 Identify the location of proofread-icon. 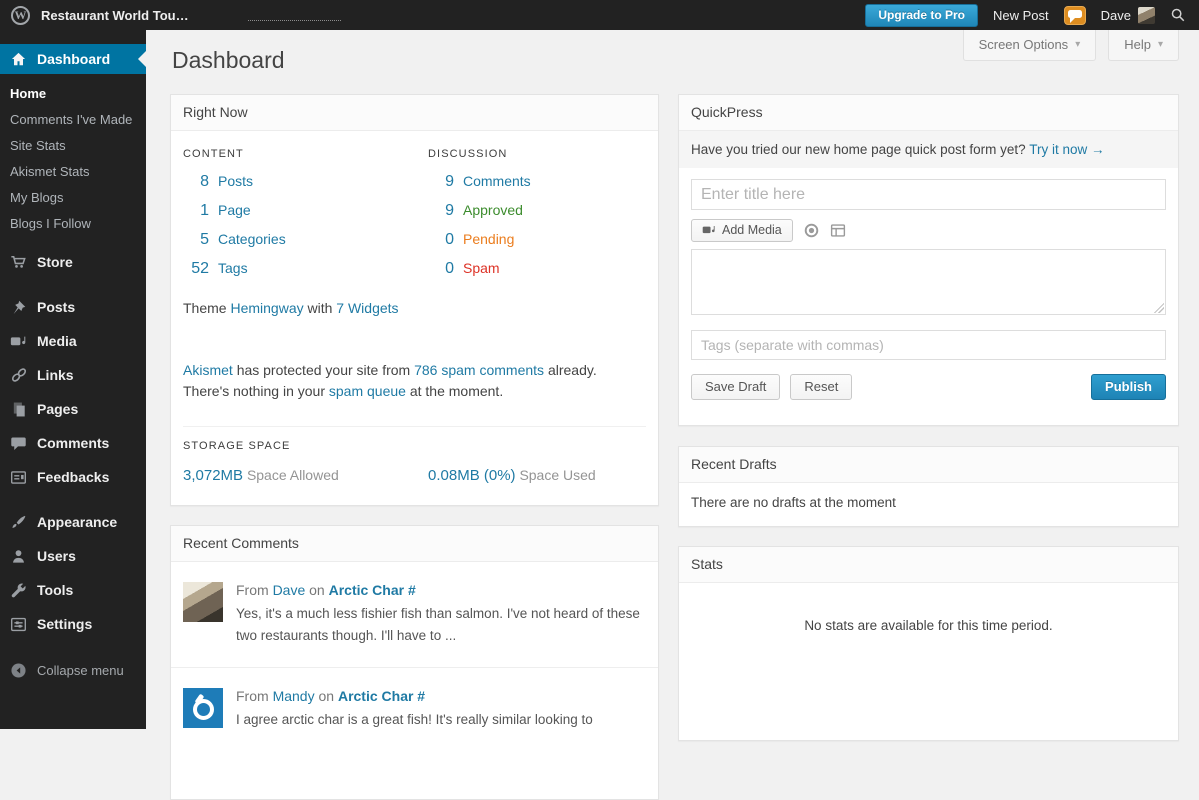
(811, 230).